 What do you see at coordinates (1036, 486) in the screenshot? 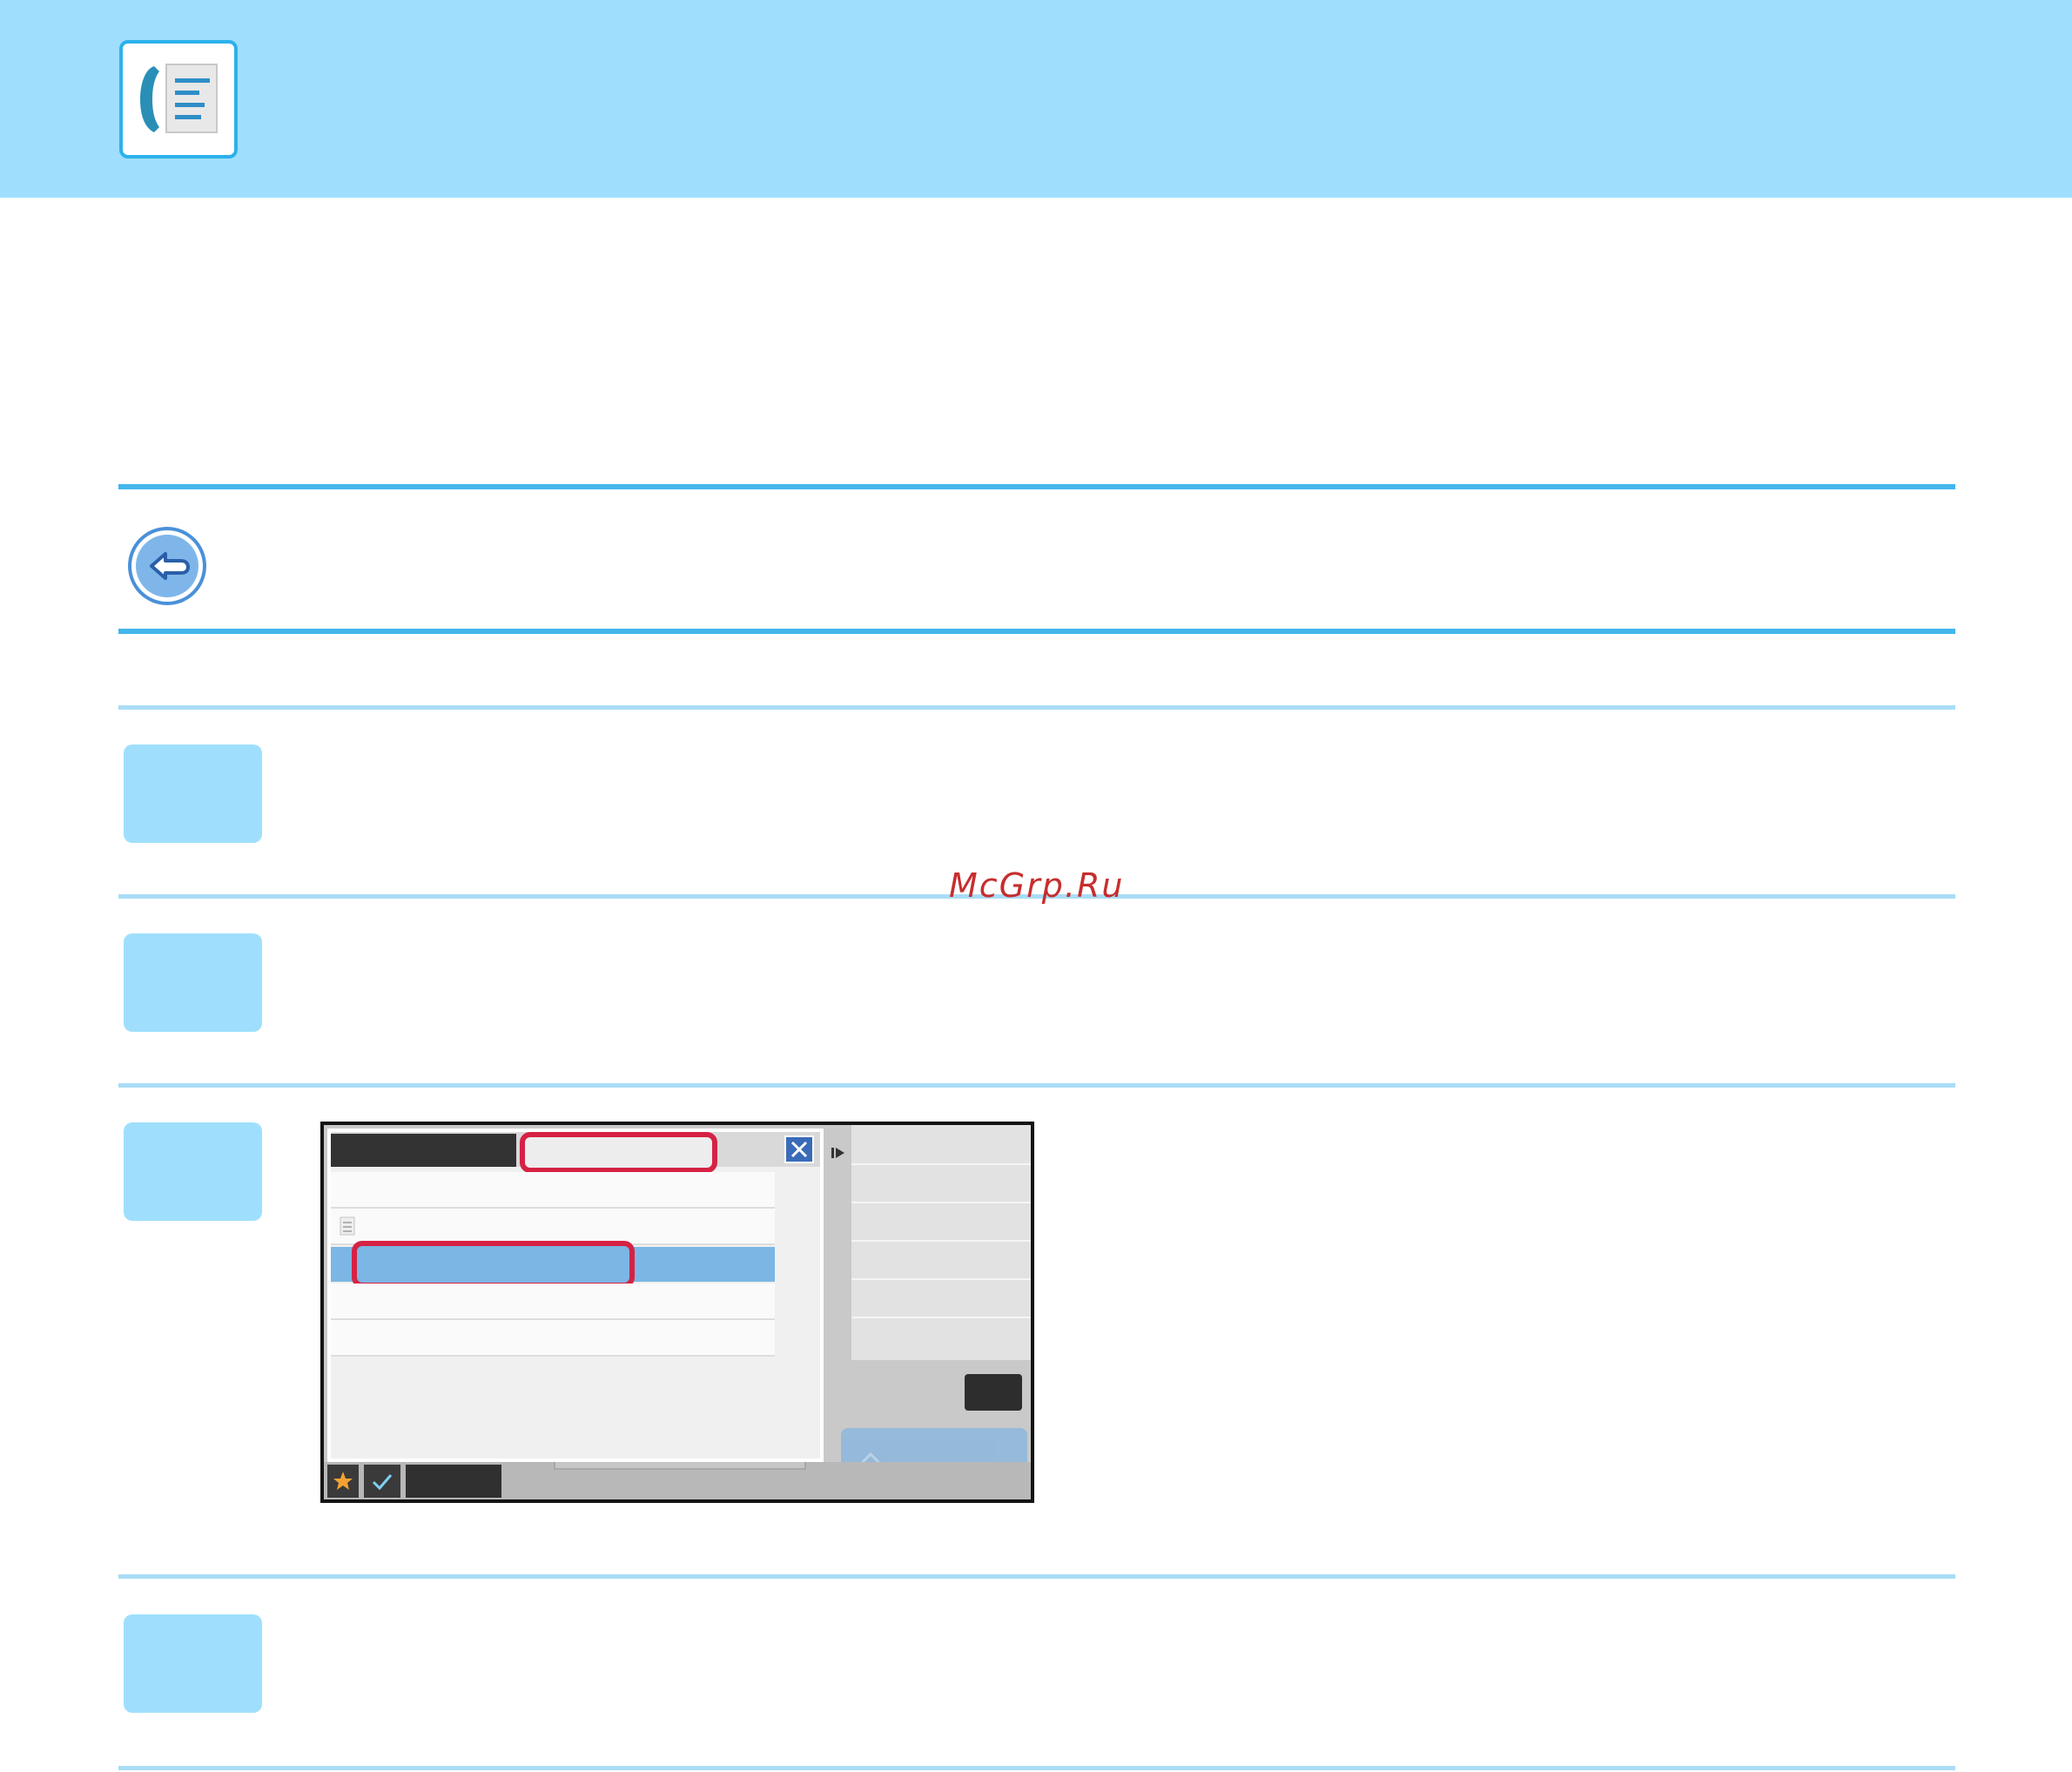
I see `section-rule-top` at bounding box center [1036, 486].